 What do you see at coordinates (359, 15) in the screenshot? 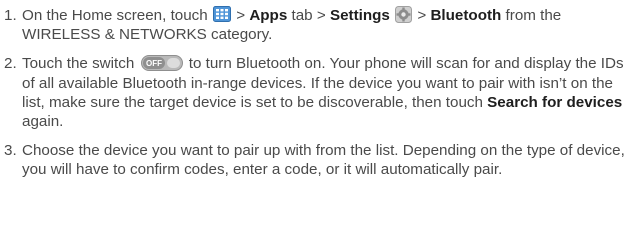
I see `settings-label: Settings` at bounding box center [359, 15].